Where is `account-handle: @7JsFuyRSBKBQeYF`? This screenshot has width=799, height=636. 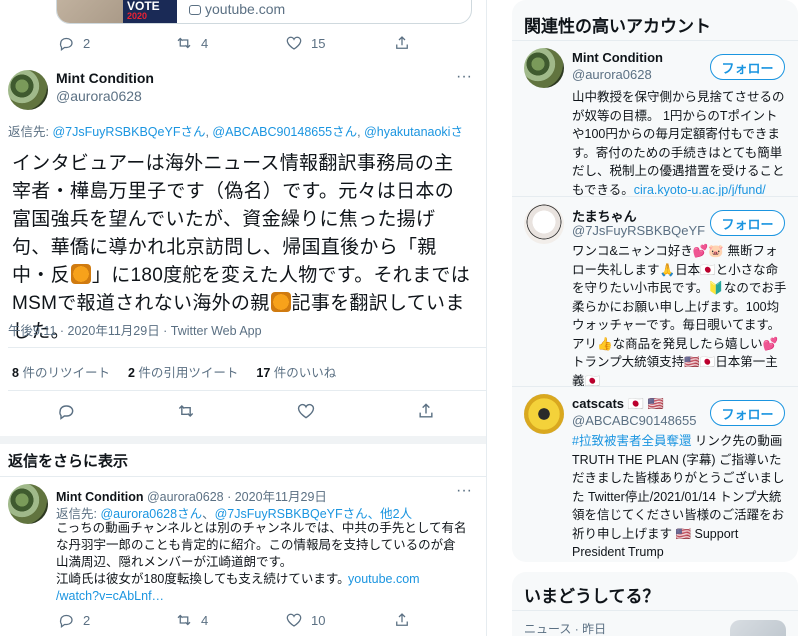
account-handle: @7JsFuyRSBKBQeYF is located at coordinates (638, 230).